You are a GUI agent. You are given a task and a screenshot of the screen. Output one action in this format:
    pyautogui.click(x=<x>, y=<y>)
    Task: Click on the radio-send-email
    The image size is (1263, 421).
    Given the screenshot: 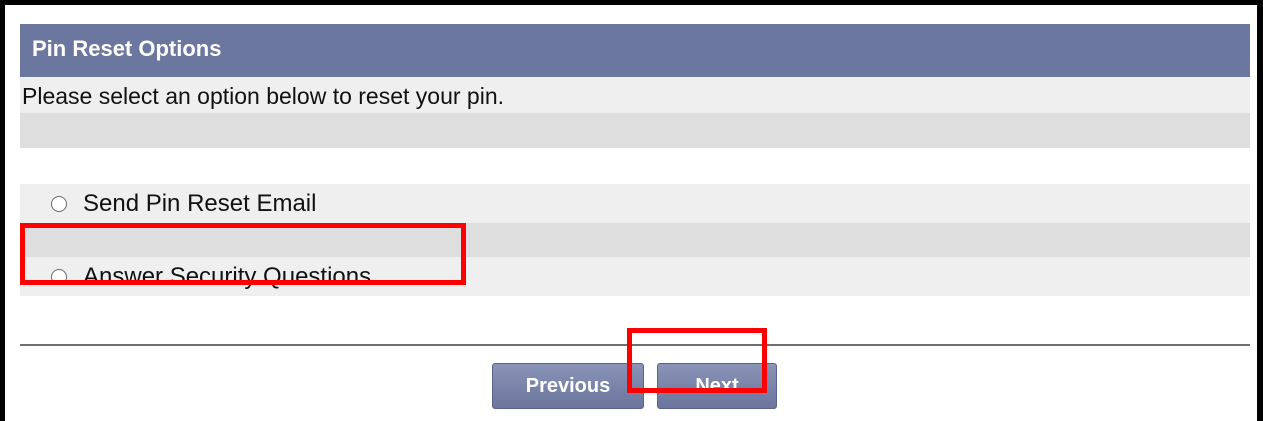 What is the action you would take?
    pyautogui.click(x=59, y=203)
    